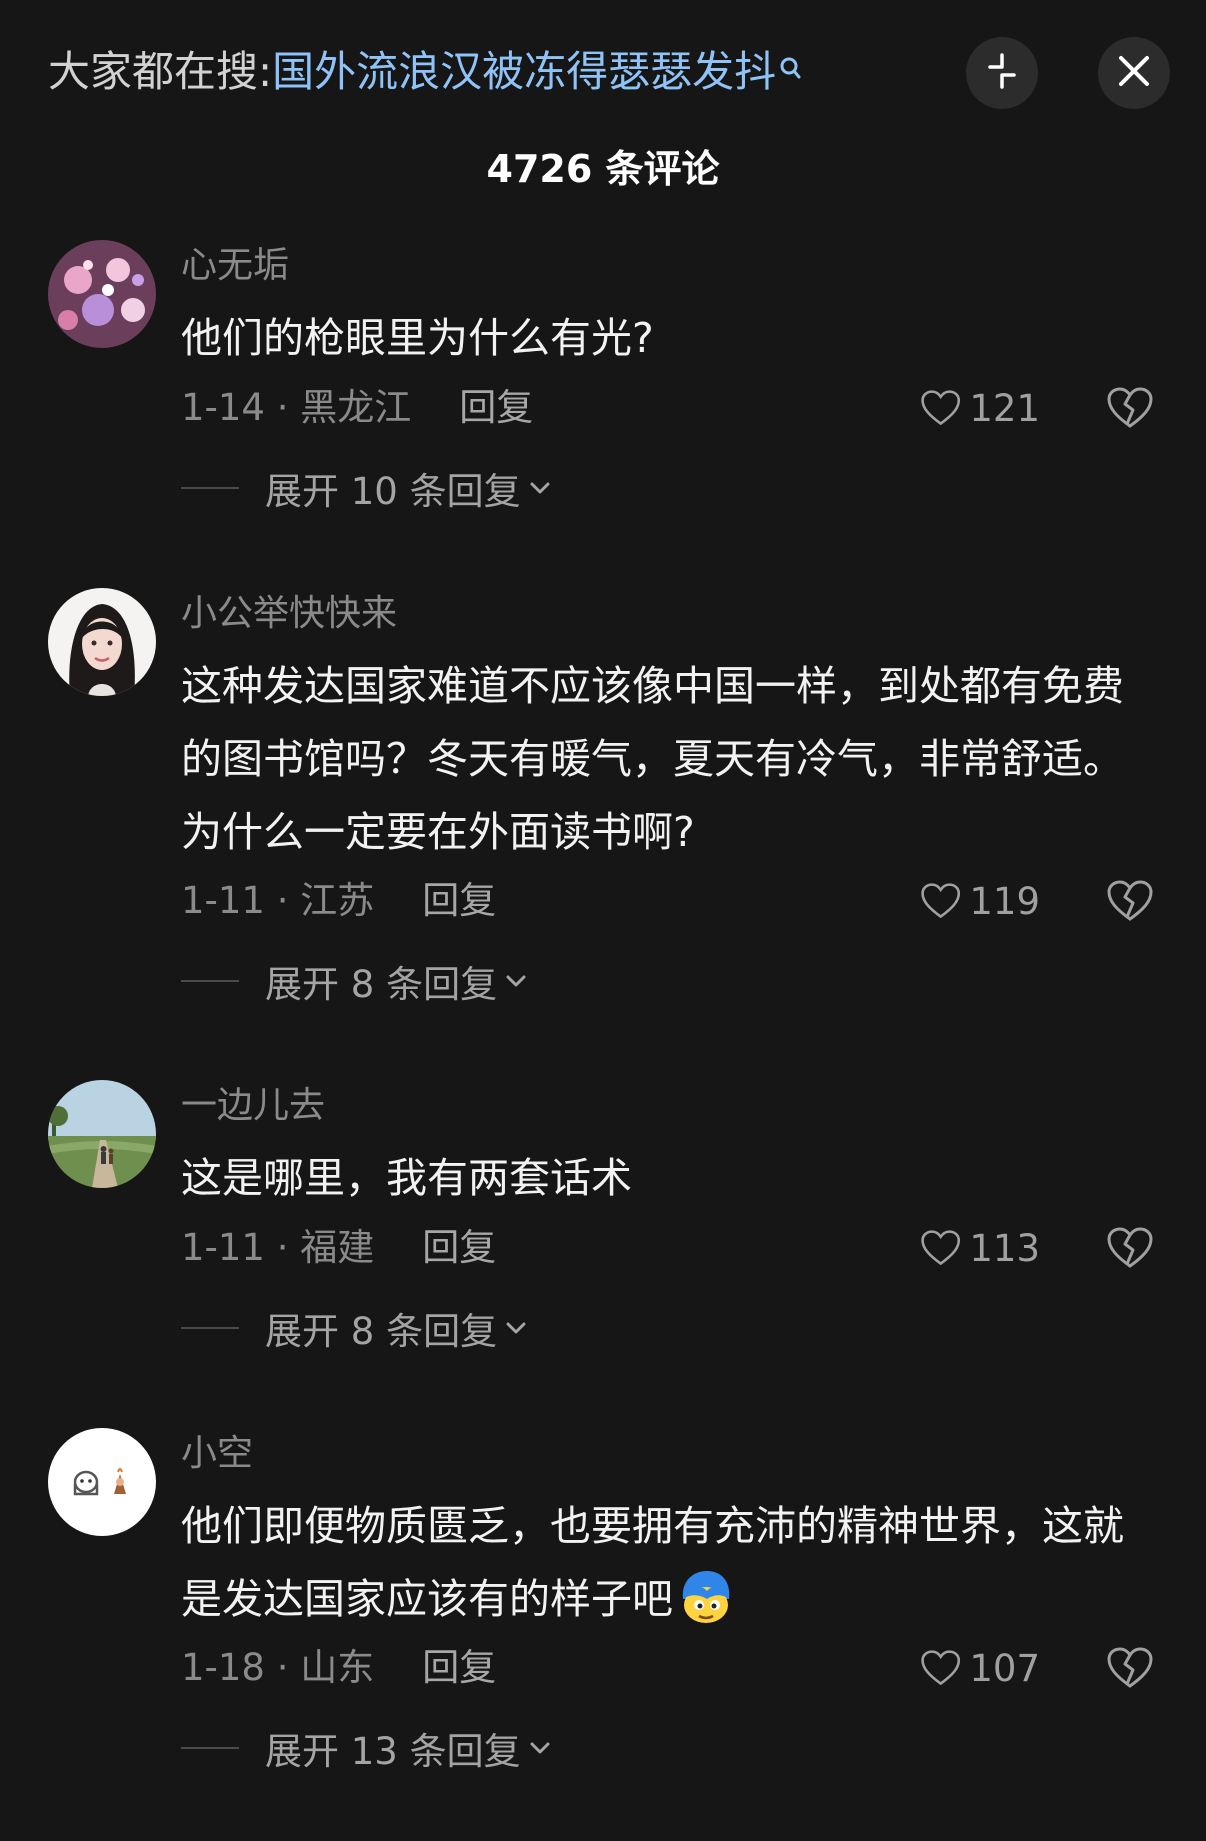 The width and height of the screenshot is (1206, 1841). I want to click on collapse-button, so click(1002, 73).